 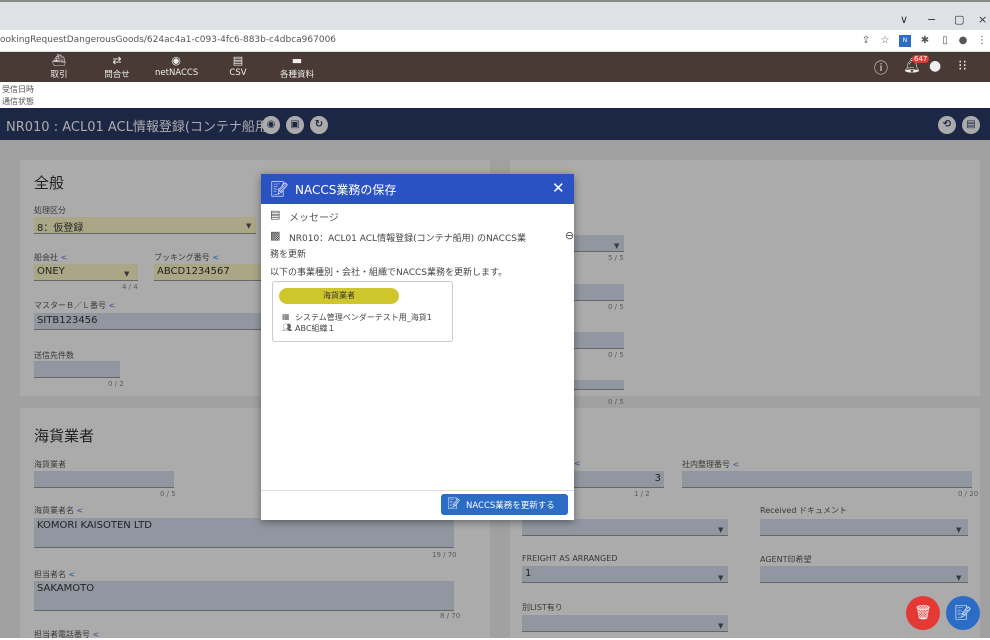 What do you see at coordinates (363, 317) in the screenshot?
I see `company-name: システム管理ベンダーテスト用_海貨1` at bounding box center [363, 317].